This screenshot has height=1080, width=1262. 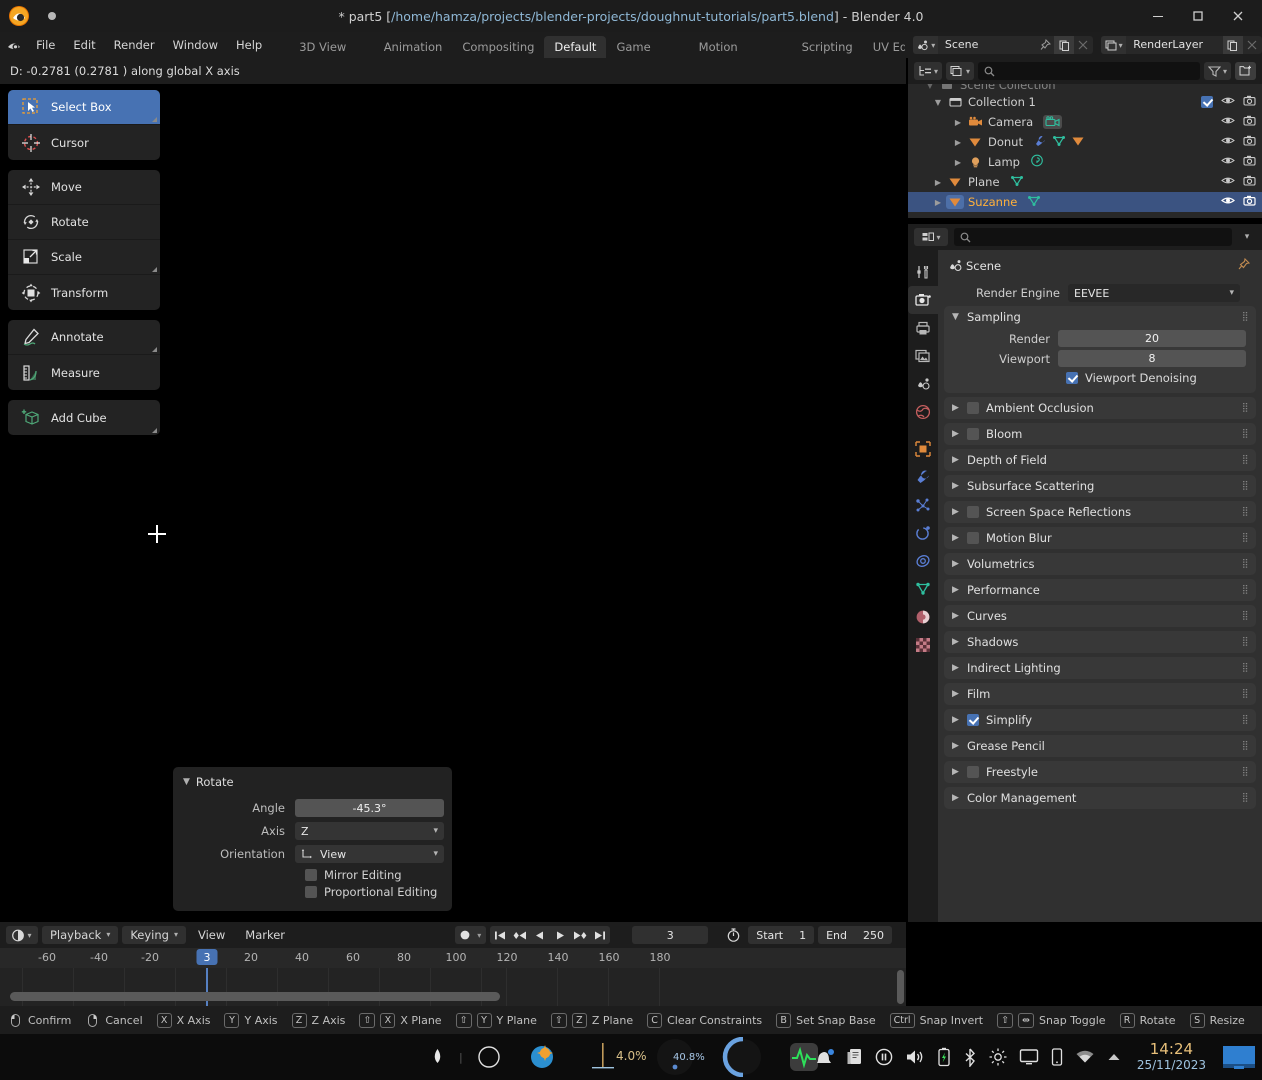 I want to click on pause-icon, so click(x=884, y=1057).